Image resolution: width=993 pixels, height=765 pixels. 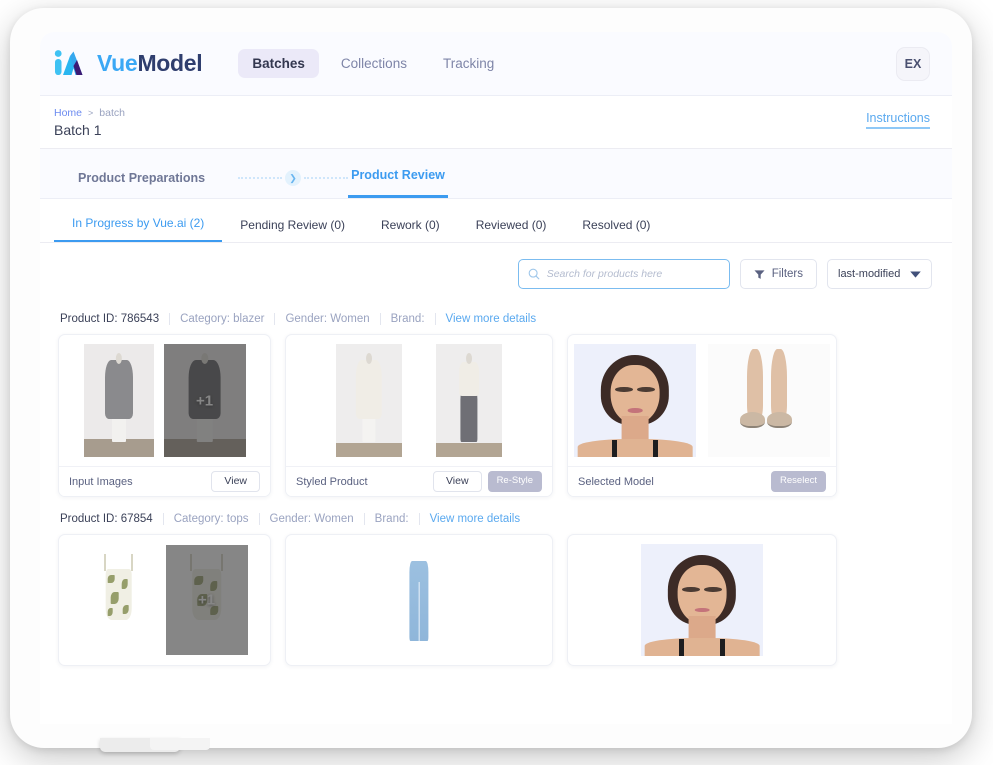 I want to click on card-label-styled-product: Styled Product, so click(x=332, y=481).